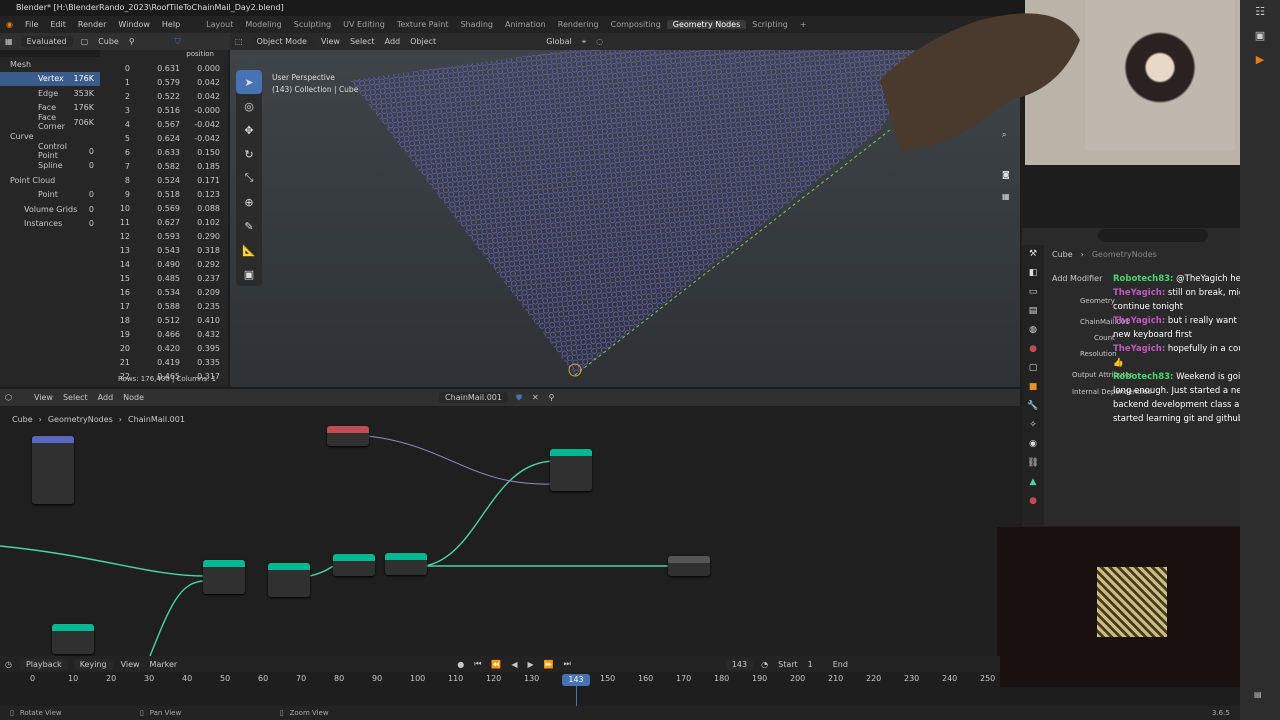 This screenshot has height=720, width=1280. I want to click on menu-object: Object, so click(423, 41).